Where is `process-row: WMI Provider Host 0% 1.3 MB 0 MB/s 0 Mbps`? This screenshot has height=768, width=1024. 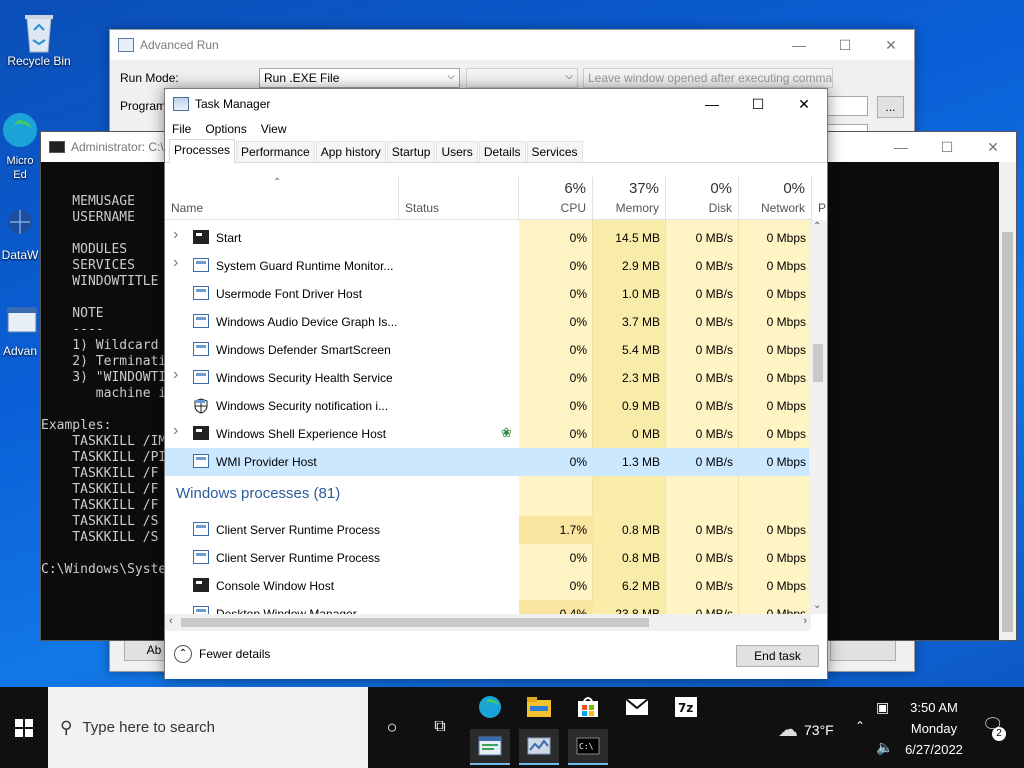
process-row: WMI Provider Host 0% 1.3 MB 0 MB/s 0 Mbps is located at coordinates (488, 462).